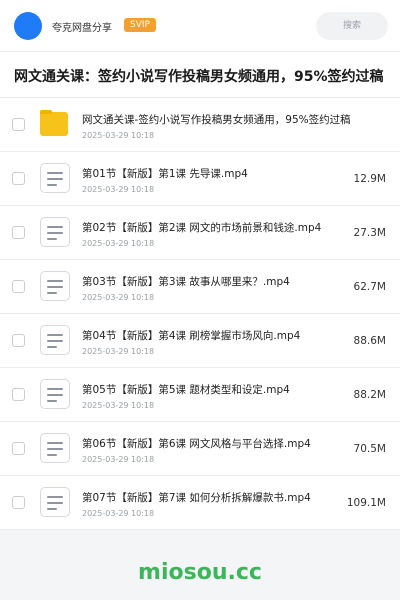 Image resolution: width=400 pixels, height=600 pixels. Describe the element at coordinates (28, 26) in the screenshot. I see `avatar` at that location.